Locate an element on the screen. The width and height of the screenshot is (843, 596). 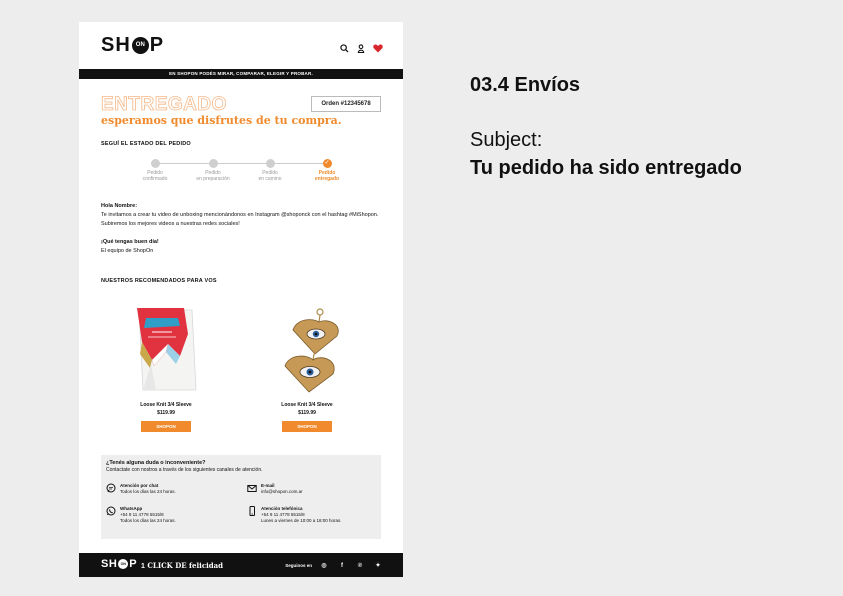
footer-tagline: 1 CLICK DE felicidad is located at coordinates (182, 565).